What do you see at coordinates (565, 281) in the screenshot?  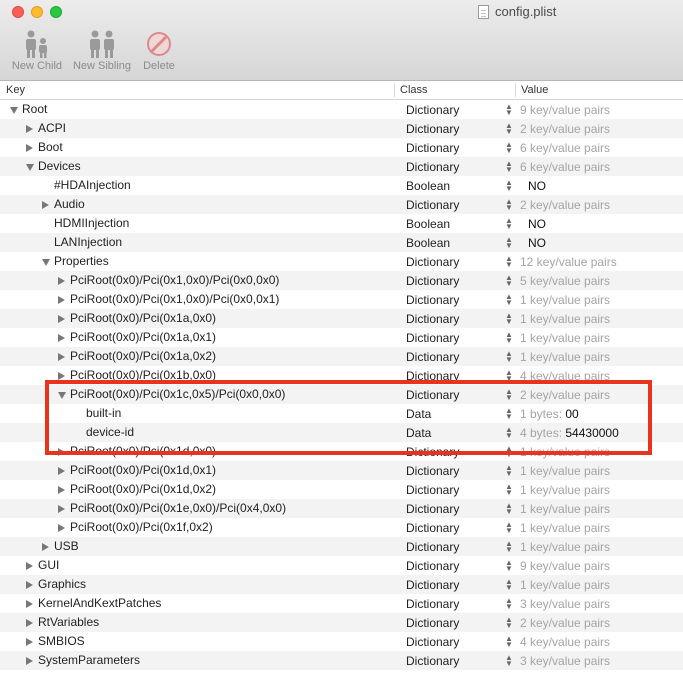 I see `row-value: 5 key/value pairs` at bounding box center [565, 281].